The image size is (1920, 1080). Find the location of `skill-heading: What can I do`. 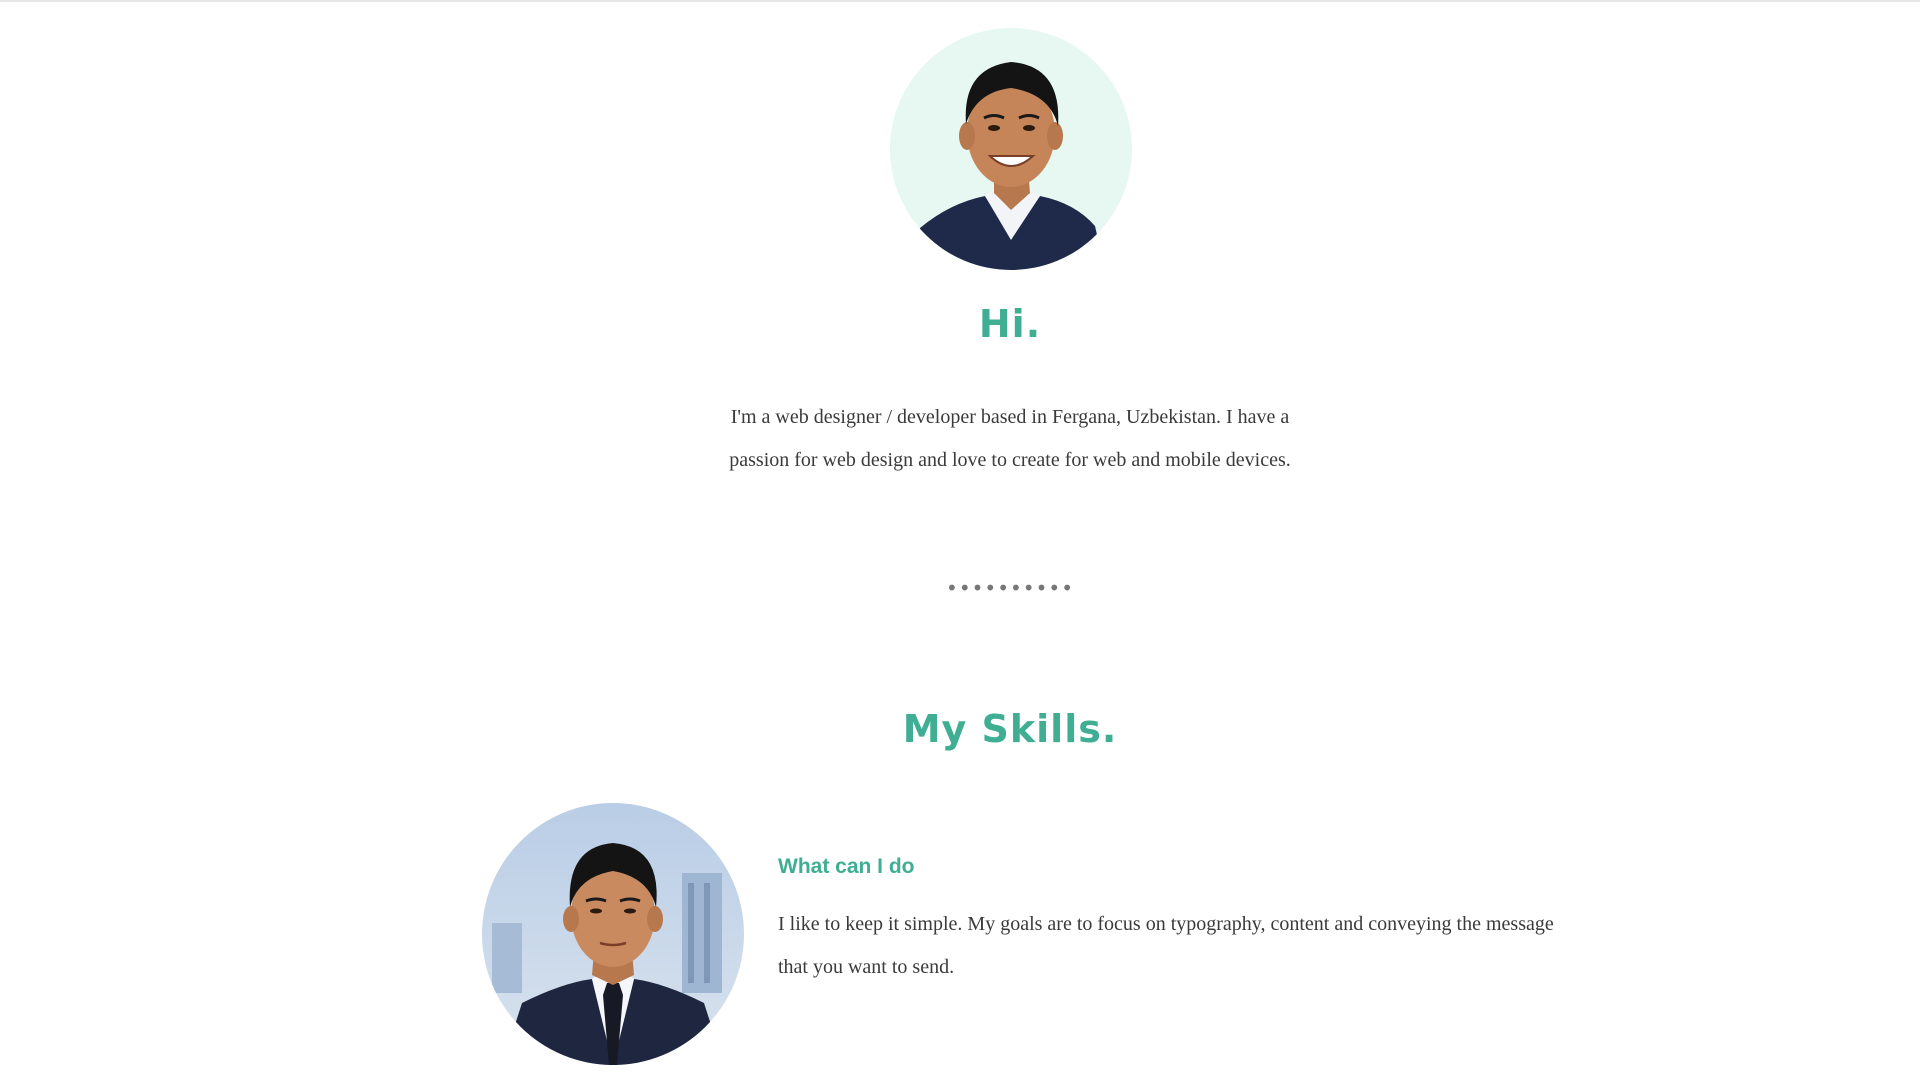

skill-heading: What can I do is located at coordinates (846, 866).